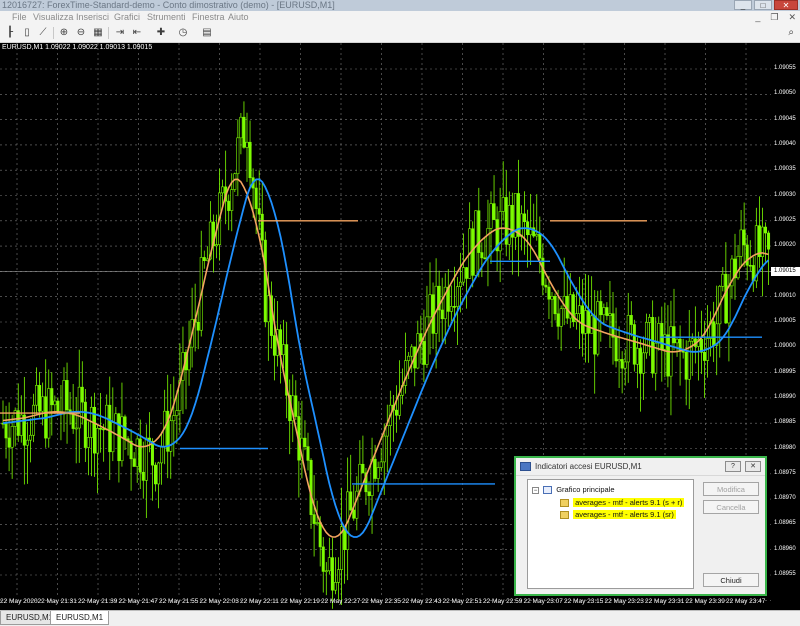  Describe the element at coordinates (786, 5) in the screenshot. I see `close-window-button: ✕` at that location.